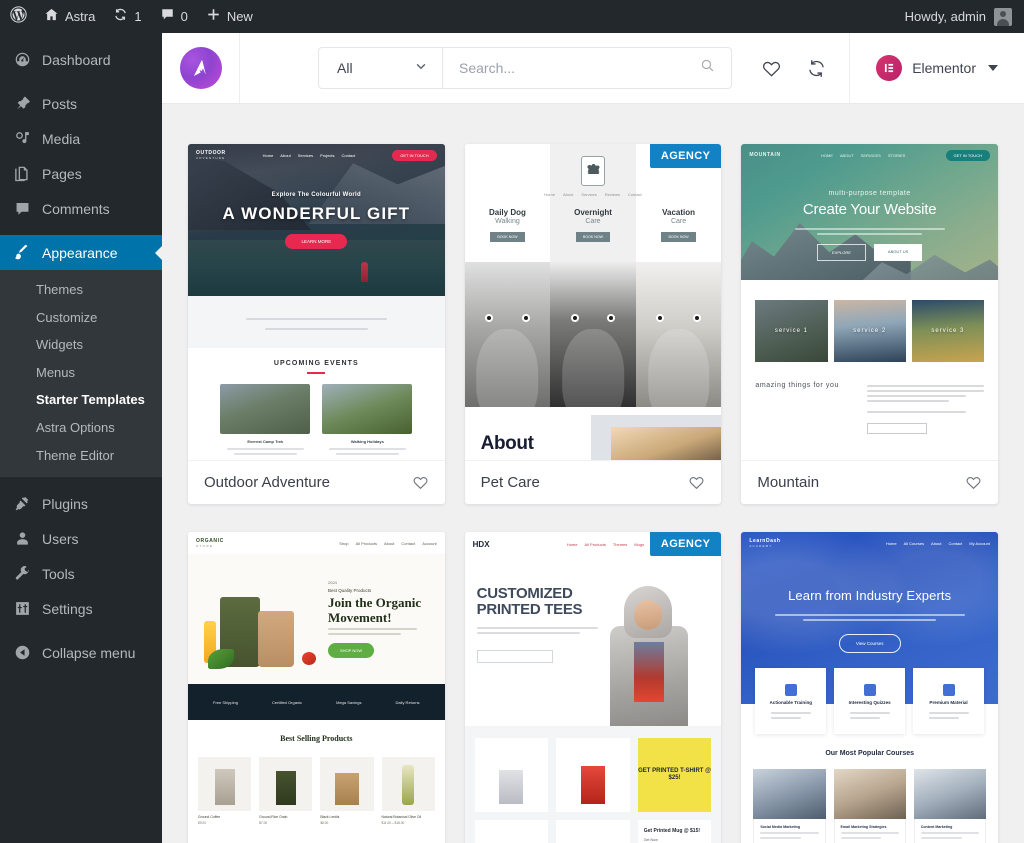  I want to click on plugins-plug-icon, so click(22, 503).